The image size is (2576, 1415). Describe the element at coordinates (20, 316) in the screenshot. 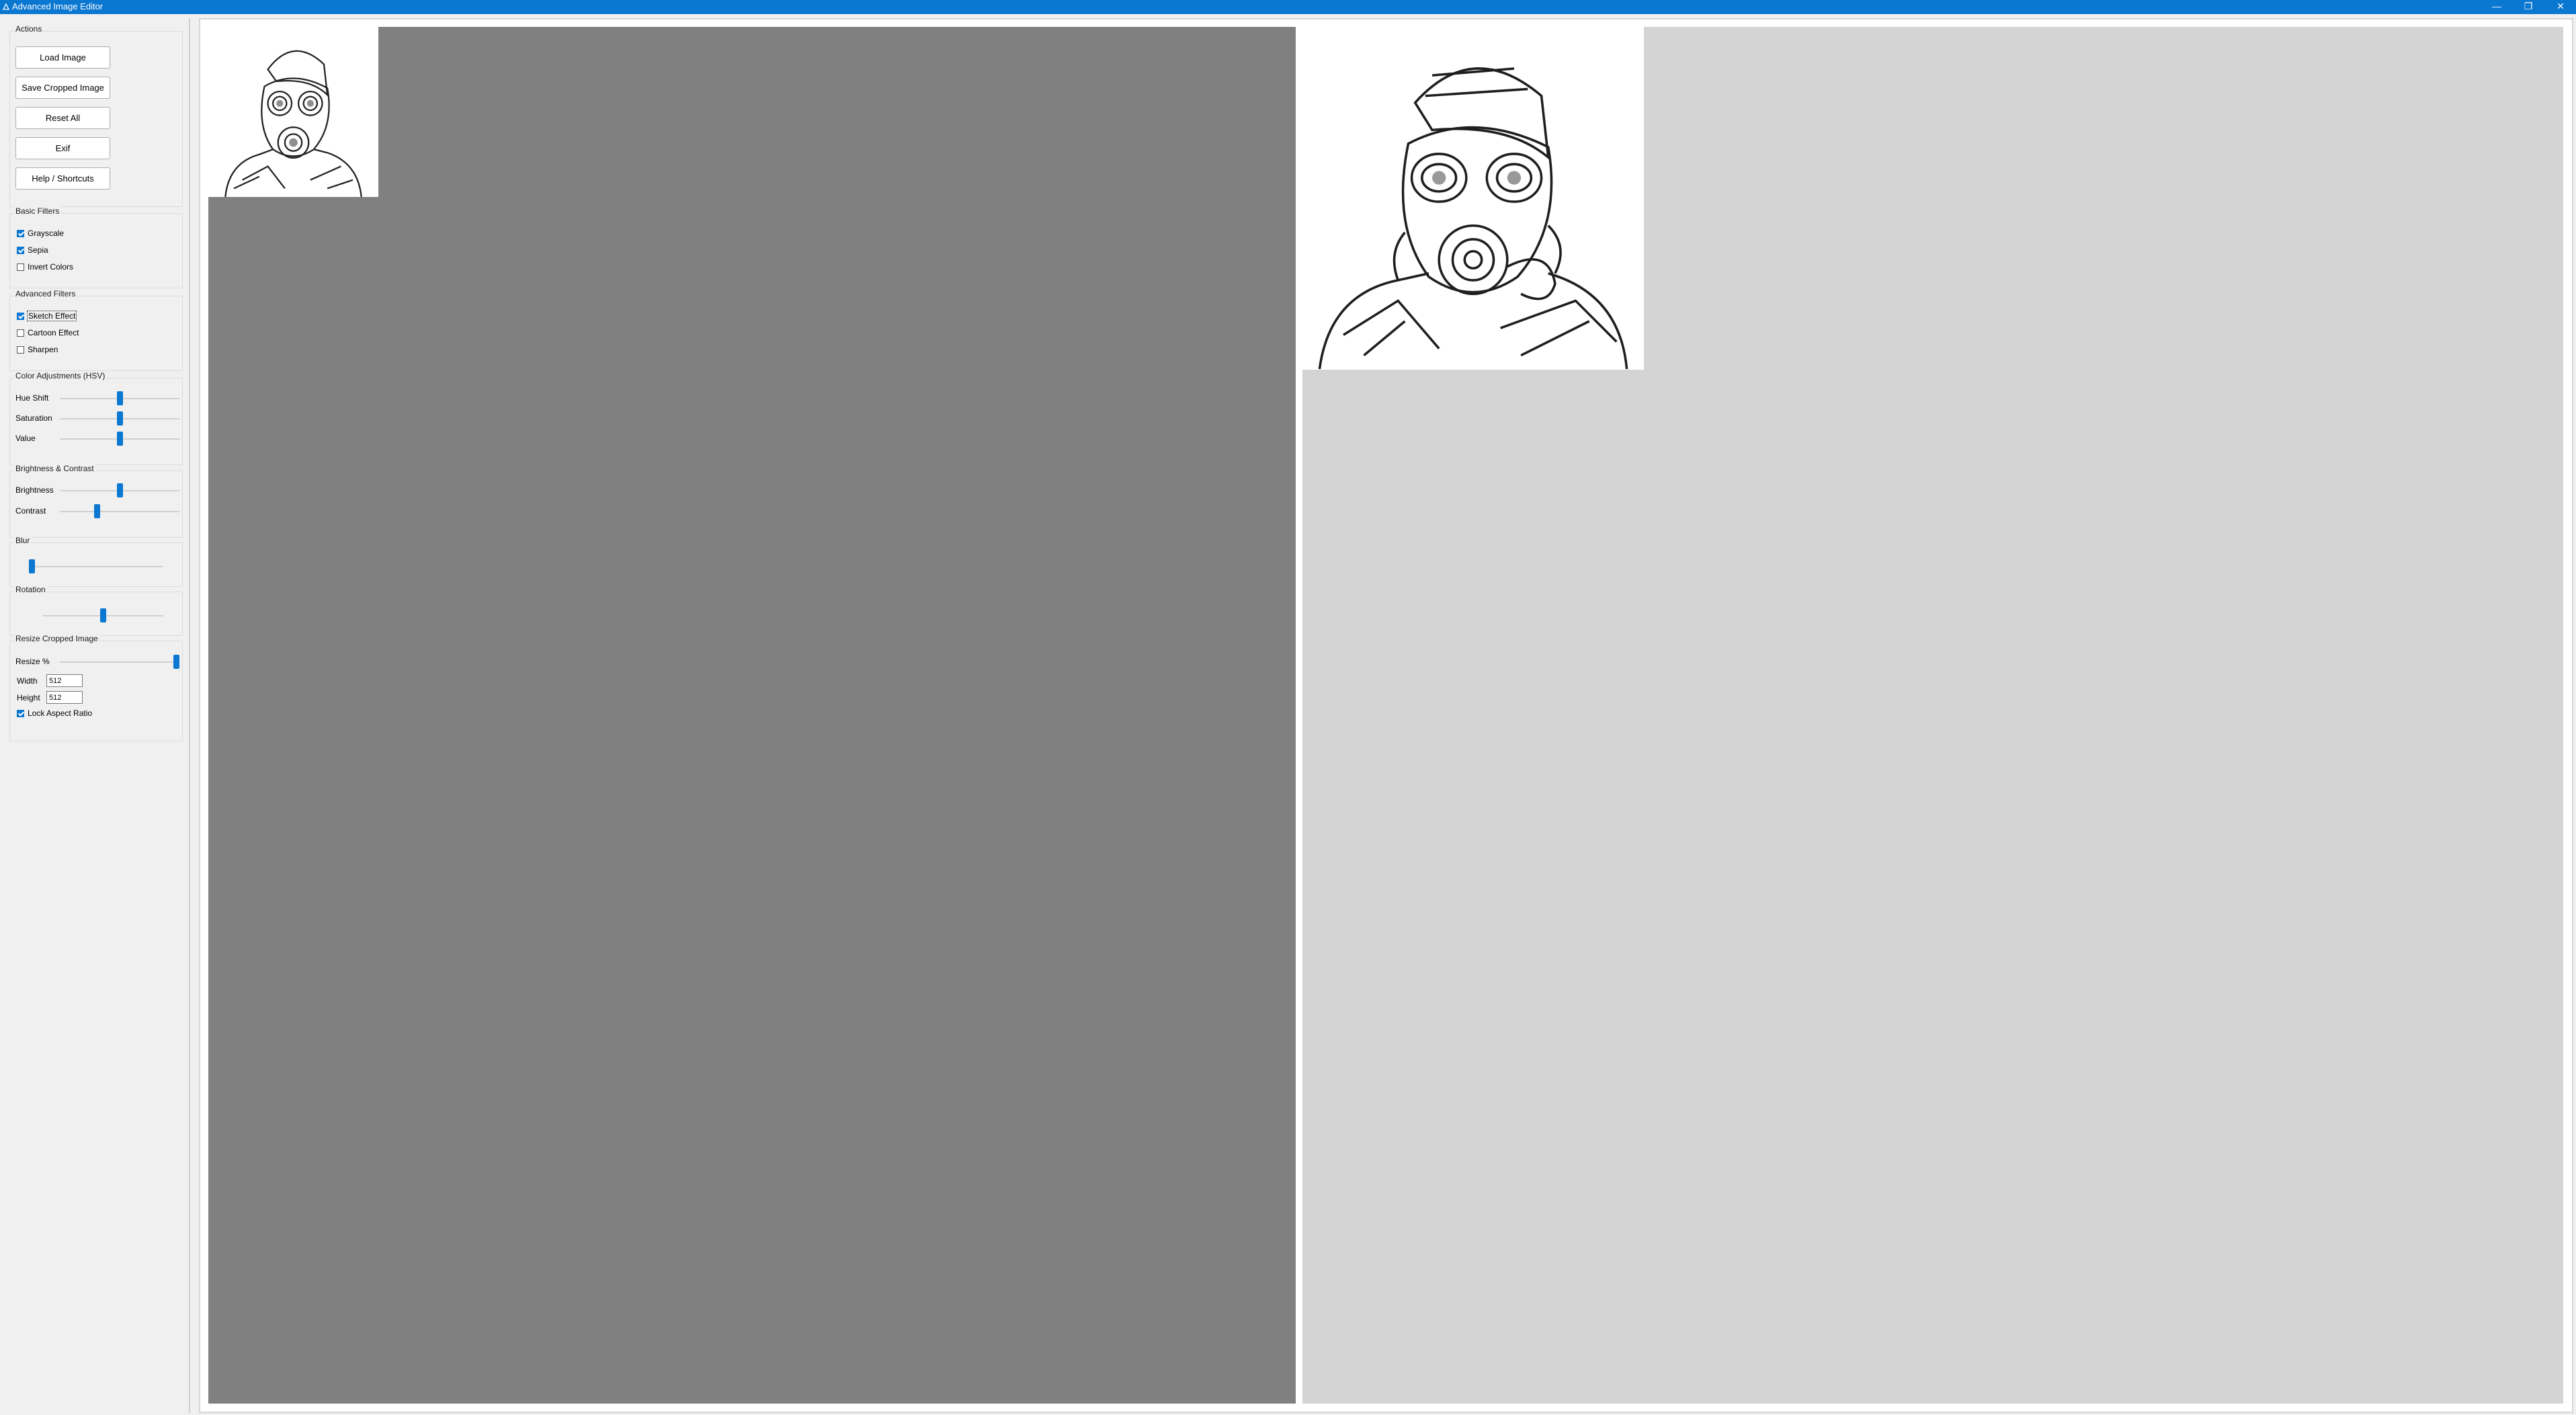

I see `sketch-effect-check-icon` at that location.